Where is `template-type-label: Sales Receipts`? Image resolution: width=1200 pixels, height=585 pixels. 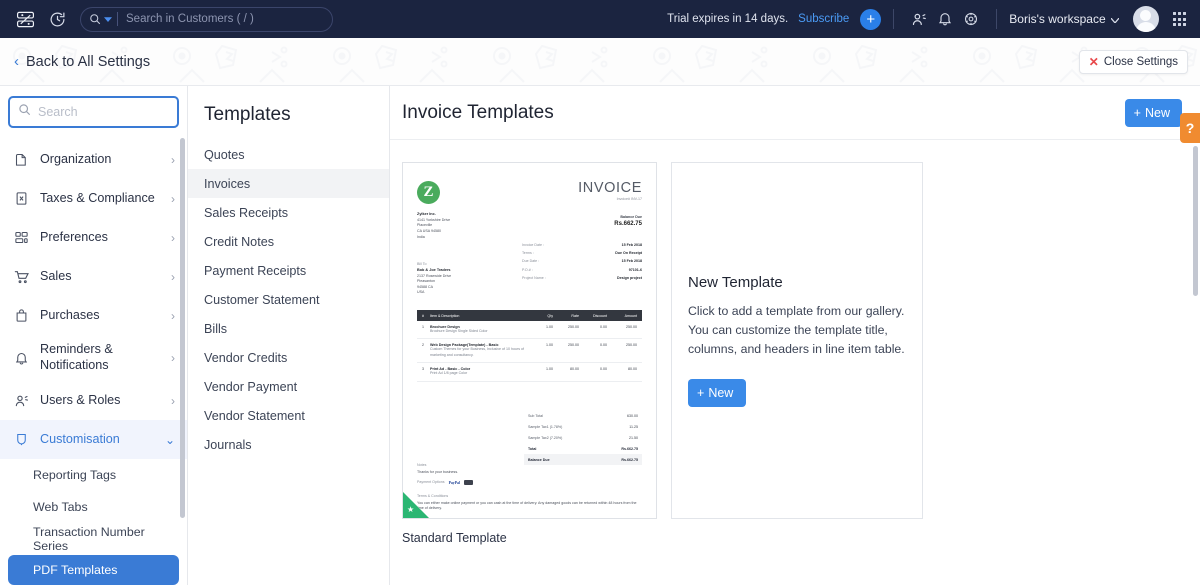 template-type-label: Sales Receipts is located at coordinates (246, 212).